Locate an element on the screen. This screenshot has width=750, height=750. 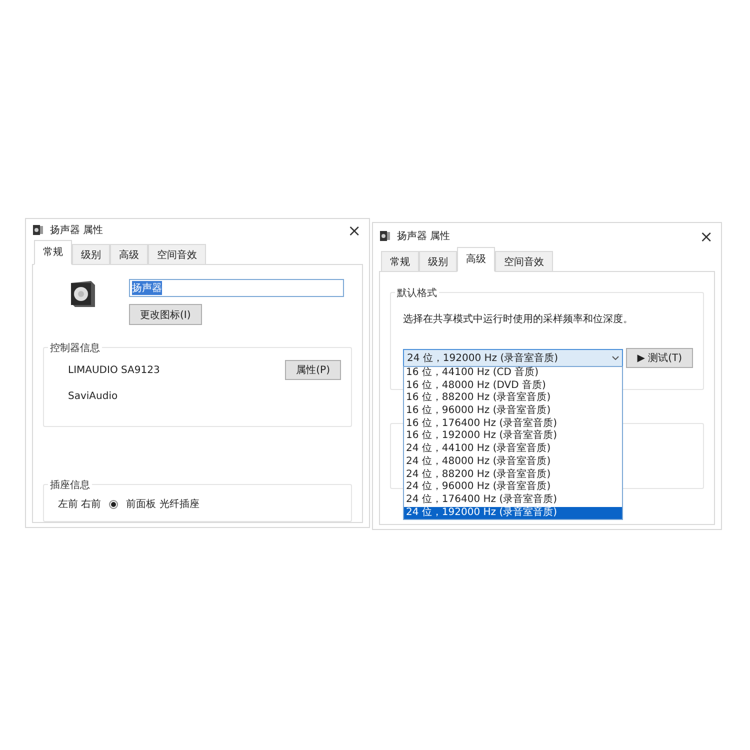
format-option: 24 位，192000 Hz (录音室音质) is located at coordinates (513, 513).